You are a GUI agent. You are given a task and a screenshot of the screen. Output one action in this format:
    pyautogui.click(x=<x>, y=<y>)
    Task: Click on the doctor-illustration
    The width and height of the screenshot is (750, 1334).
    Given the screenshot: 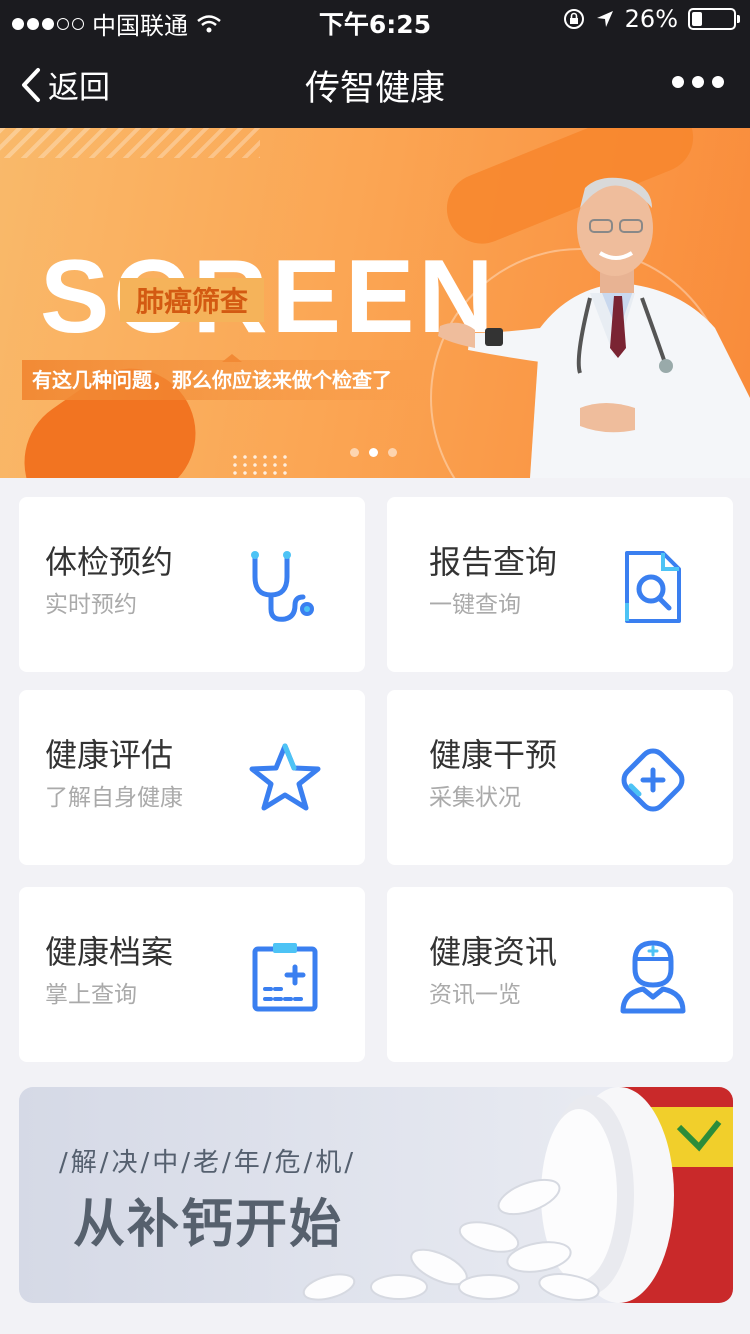 What is the action you would take?
    pyautogui.click(x=594, y=327)
    